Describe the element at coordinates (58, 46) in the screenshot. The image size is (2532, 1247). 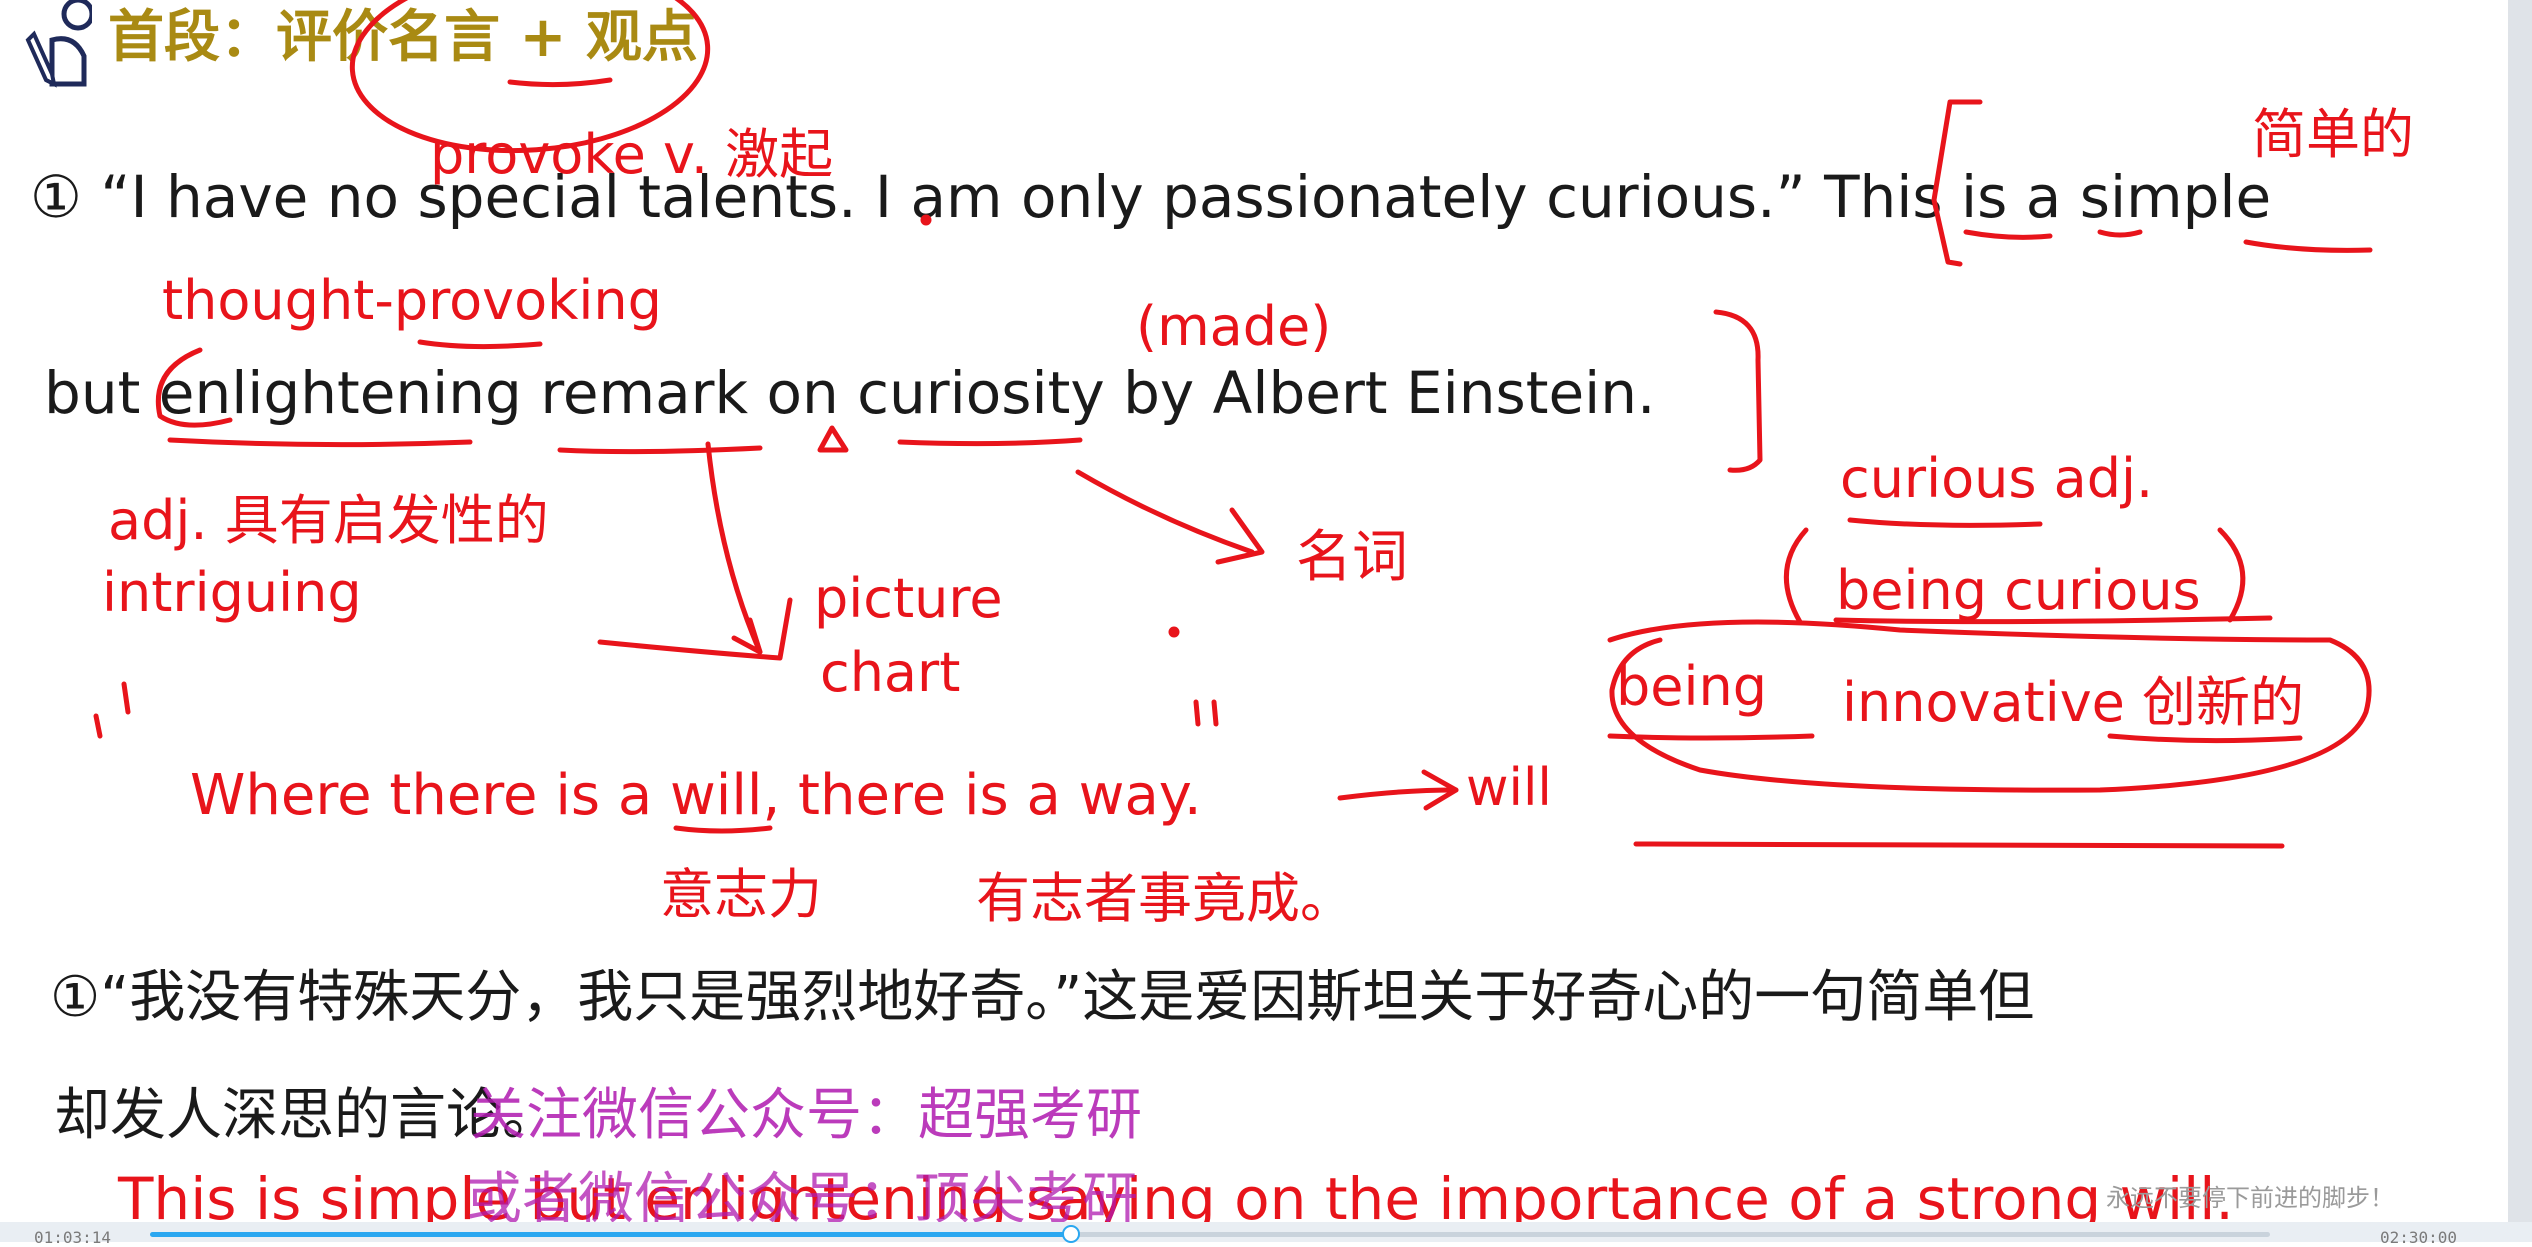
I see `reader-study-icon` at that location.